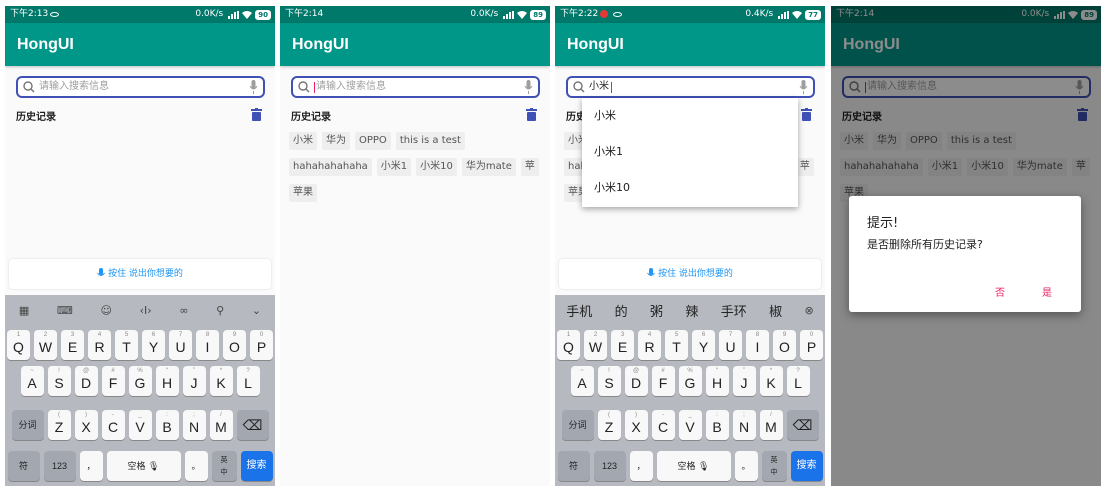  I want to click on key-a: ~ A, so click(582, 381).